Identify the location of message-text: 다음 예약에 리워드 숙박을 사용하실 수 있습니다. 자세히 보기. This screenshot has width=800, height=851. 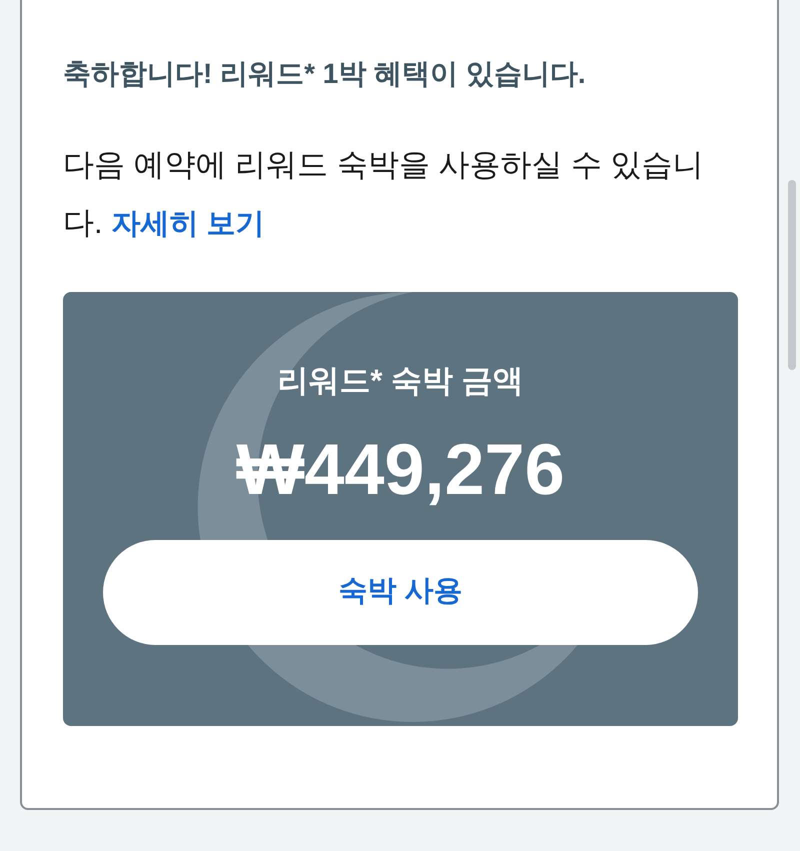
(384, 194).